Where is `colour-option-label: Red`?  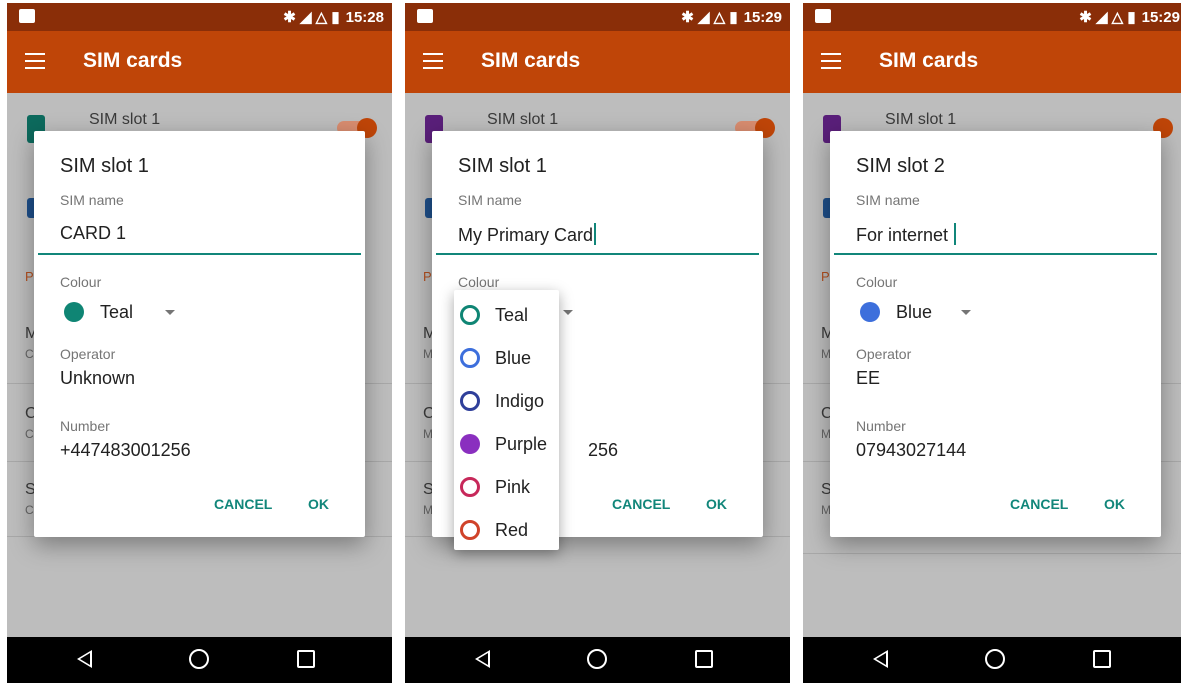
colour-option-label: Red is located at coordinates (512, 530).